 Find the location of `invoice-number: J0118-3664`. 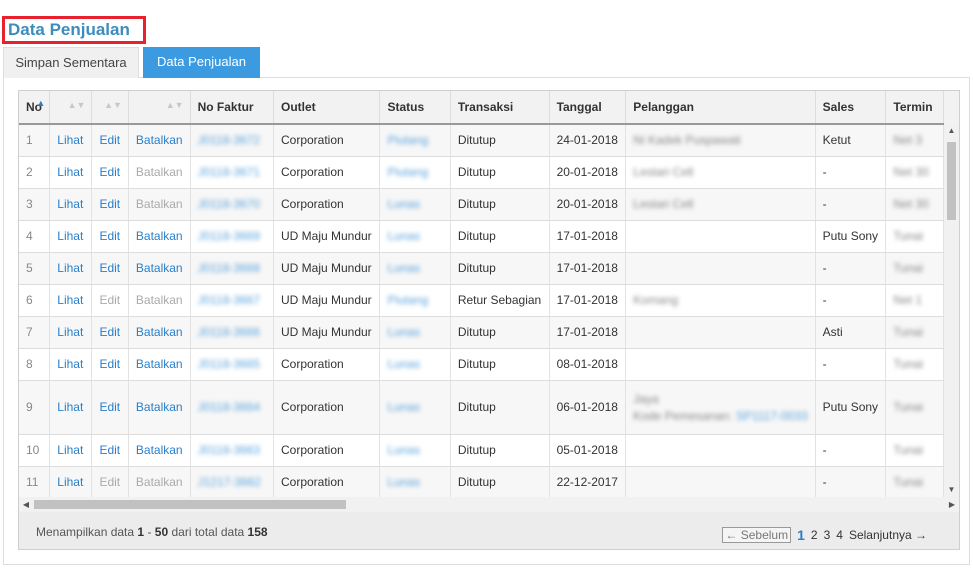

invoice-number: J0118-3664 is located at coordinates (232, 407).